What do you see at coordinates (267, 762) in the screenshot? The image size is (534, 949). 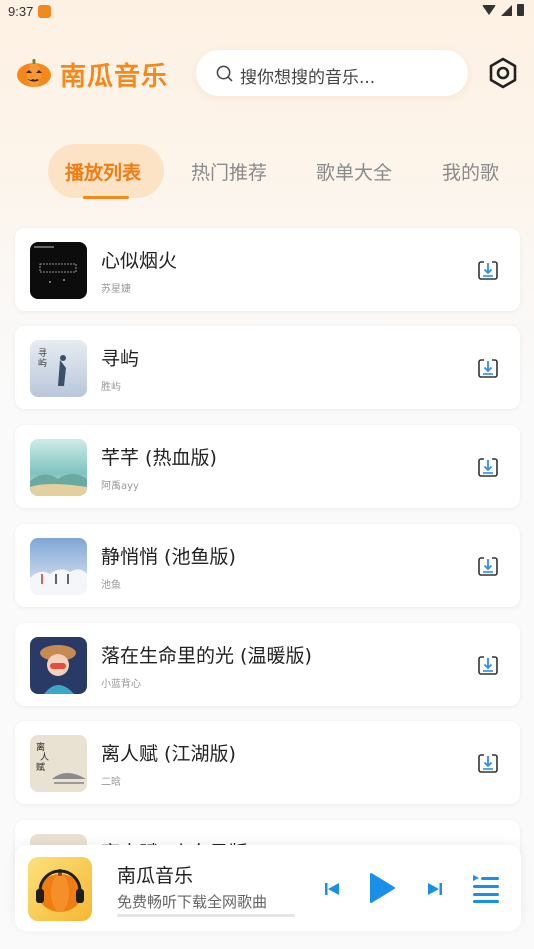 I see `song-item: 离 人 赋 离人赋 (江湖版) 二晗` at bounding box center [267, 762].